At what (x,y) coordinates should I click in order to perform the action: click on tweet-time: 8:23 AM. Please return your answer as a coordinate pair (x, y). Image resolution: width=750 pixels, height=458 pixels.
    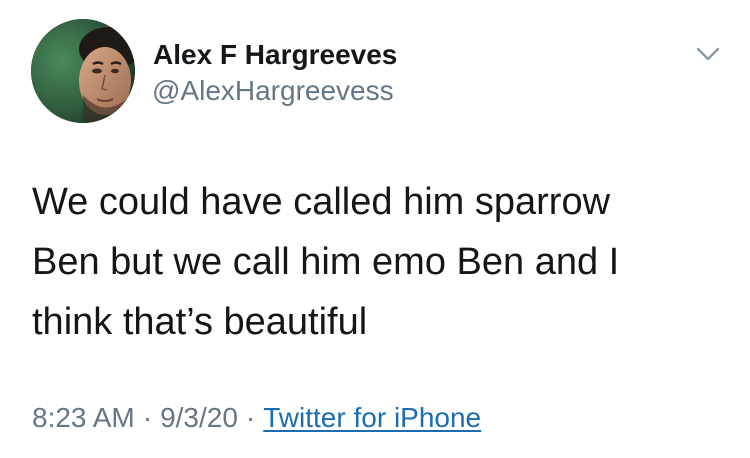
    Looking at the image, I should click on (83, 417).